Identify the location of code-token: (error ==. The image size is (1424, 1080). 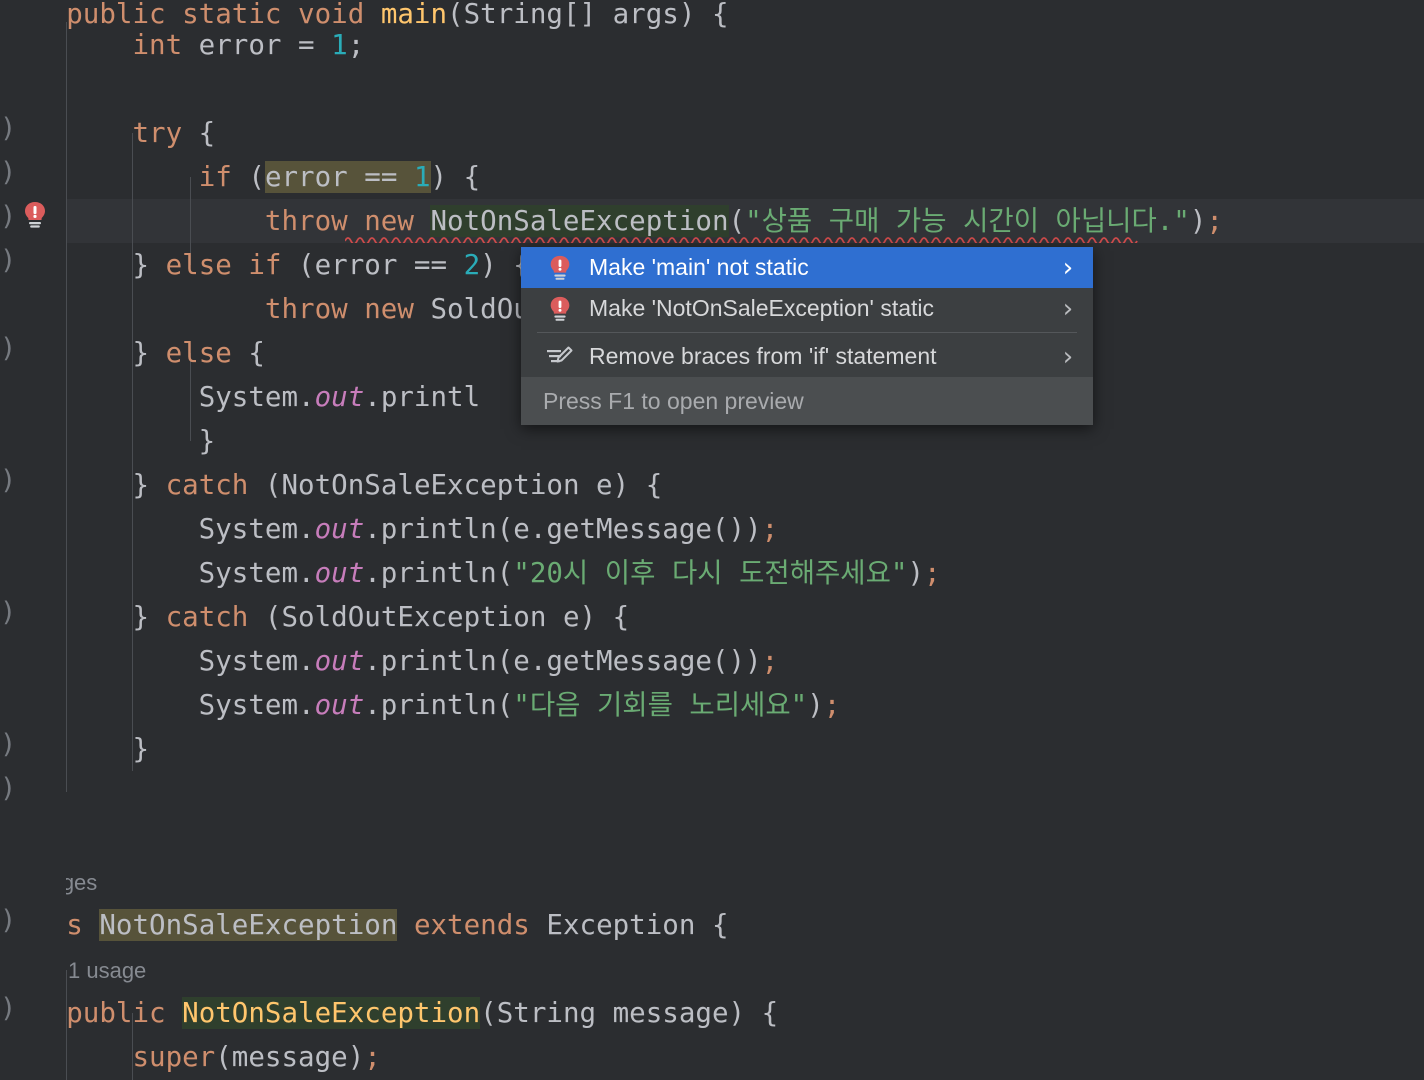
(372, 265).